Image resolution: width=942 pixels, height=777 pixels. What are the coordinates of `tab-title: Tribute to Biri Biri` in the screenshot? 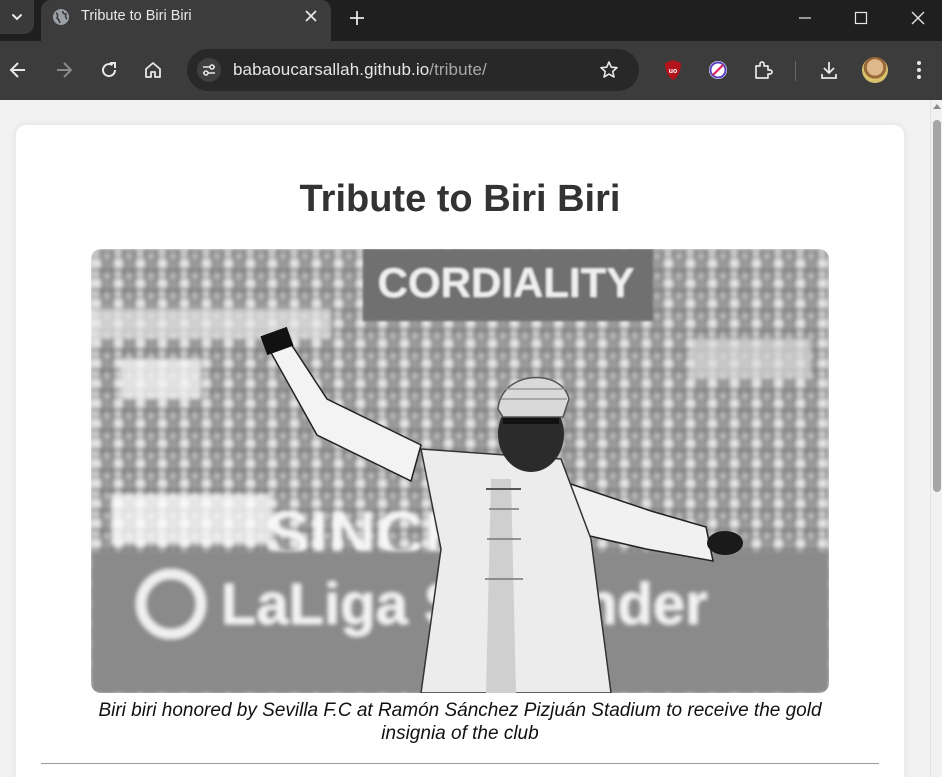 It's located at (136, 16).